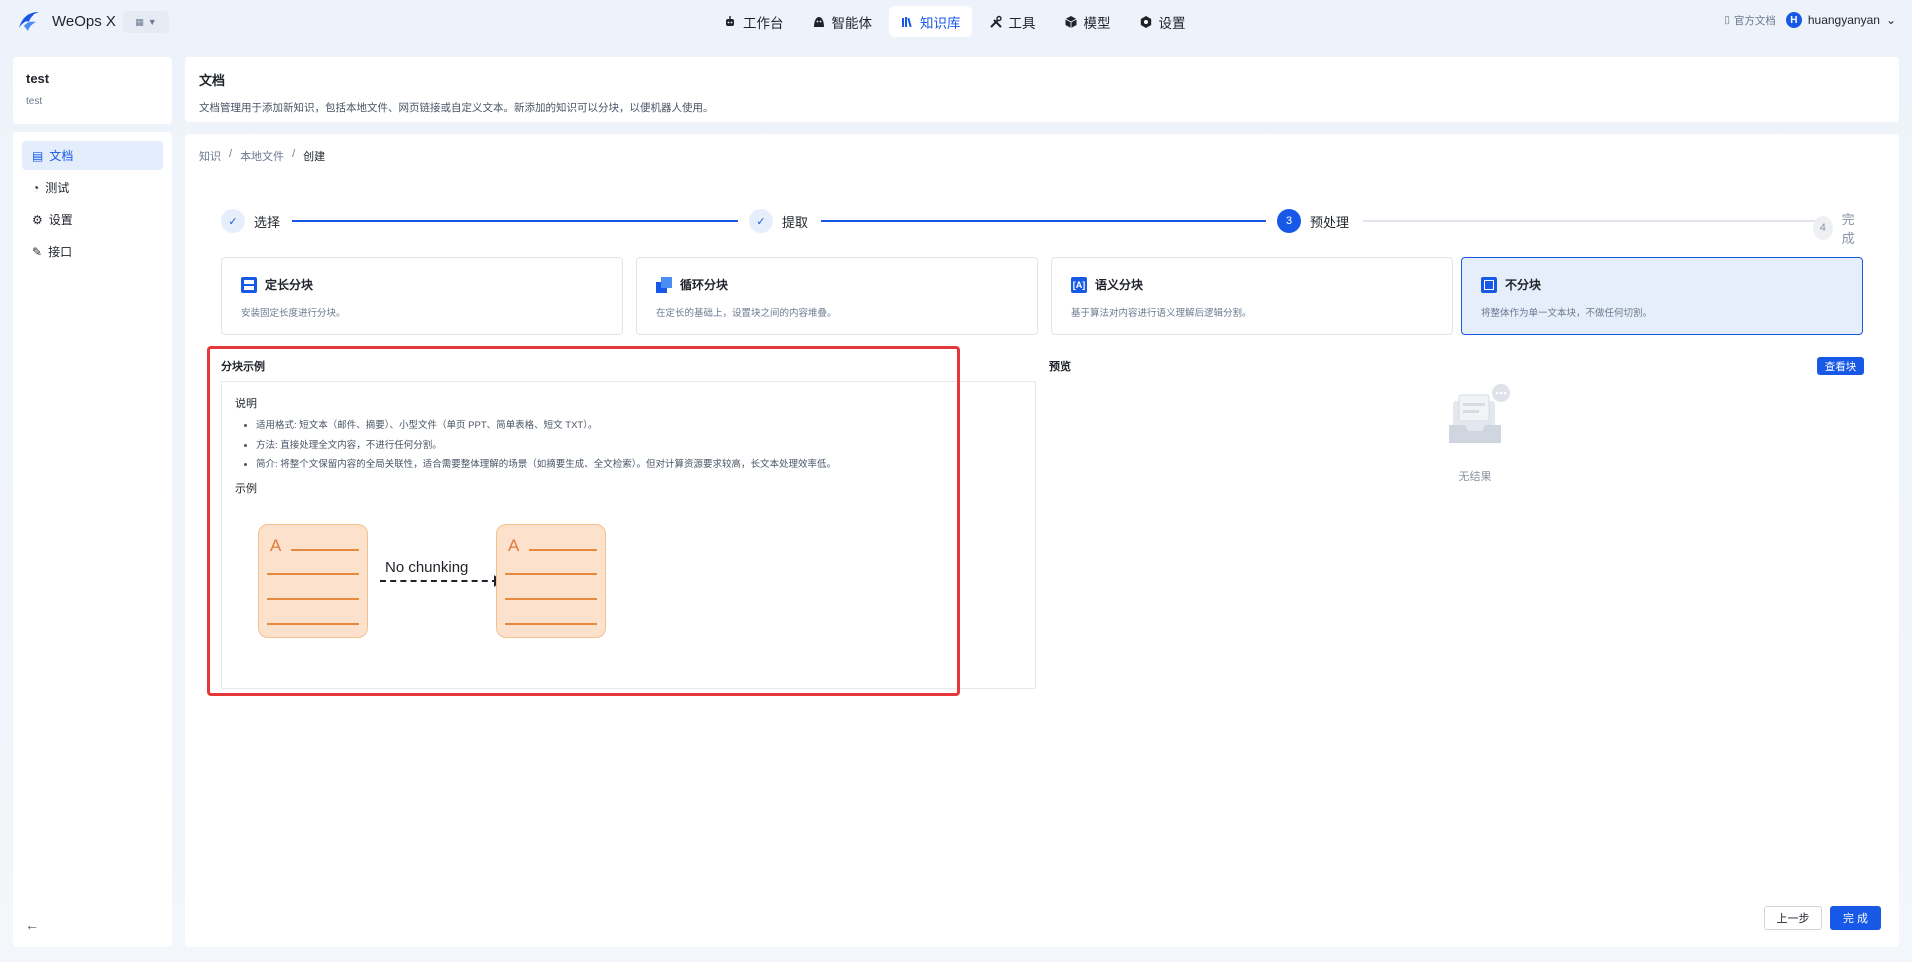 The image size is (1912, 962). I want to click on robot-icon, so click(730, 20).